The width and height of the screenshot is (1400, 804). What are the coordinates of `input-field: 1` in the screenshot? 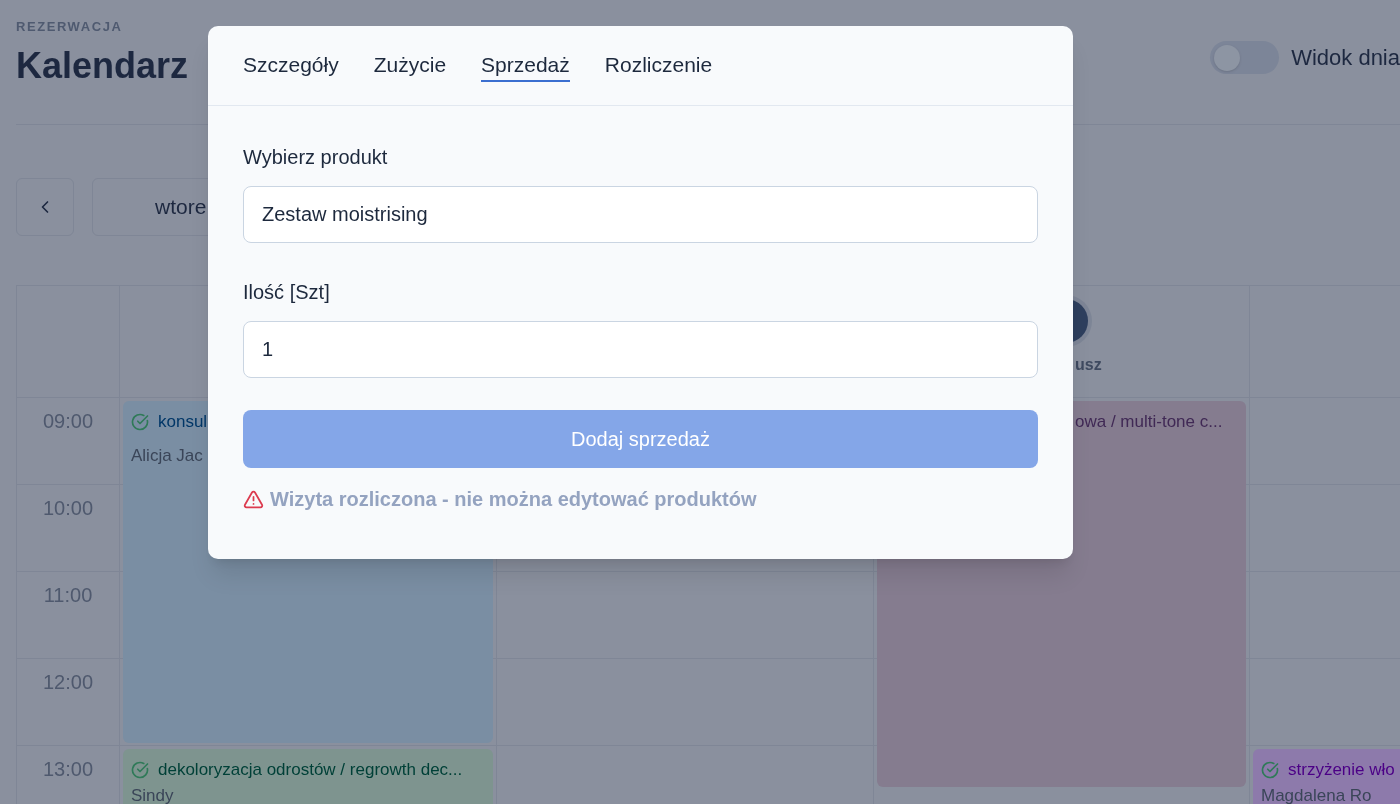 It's located at (640, 349).